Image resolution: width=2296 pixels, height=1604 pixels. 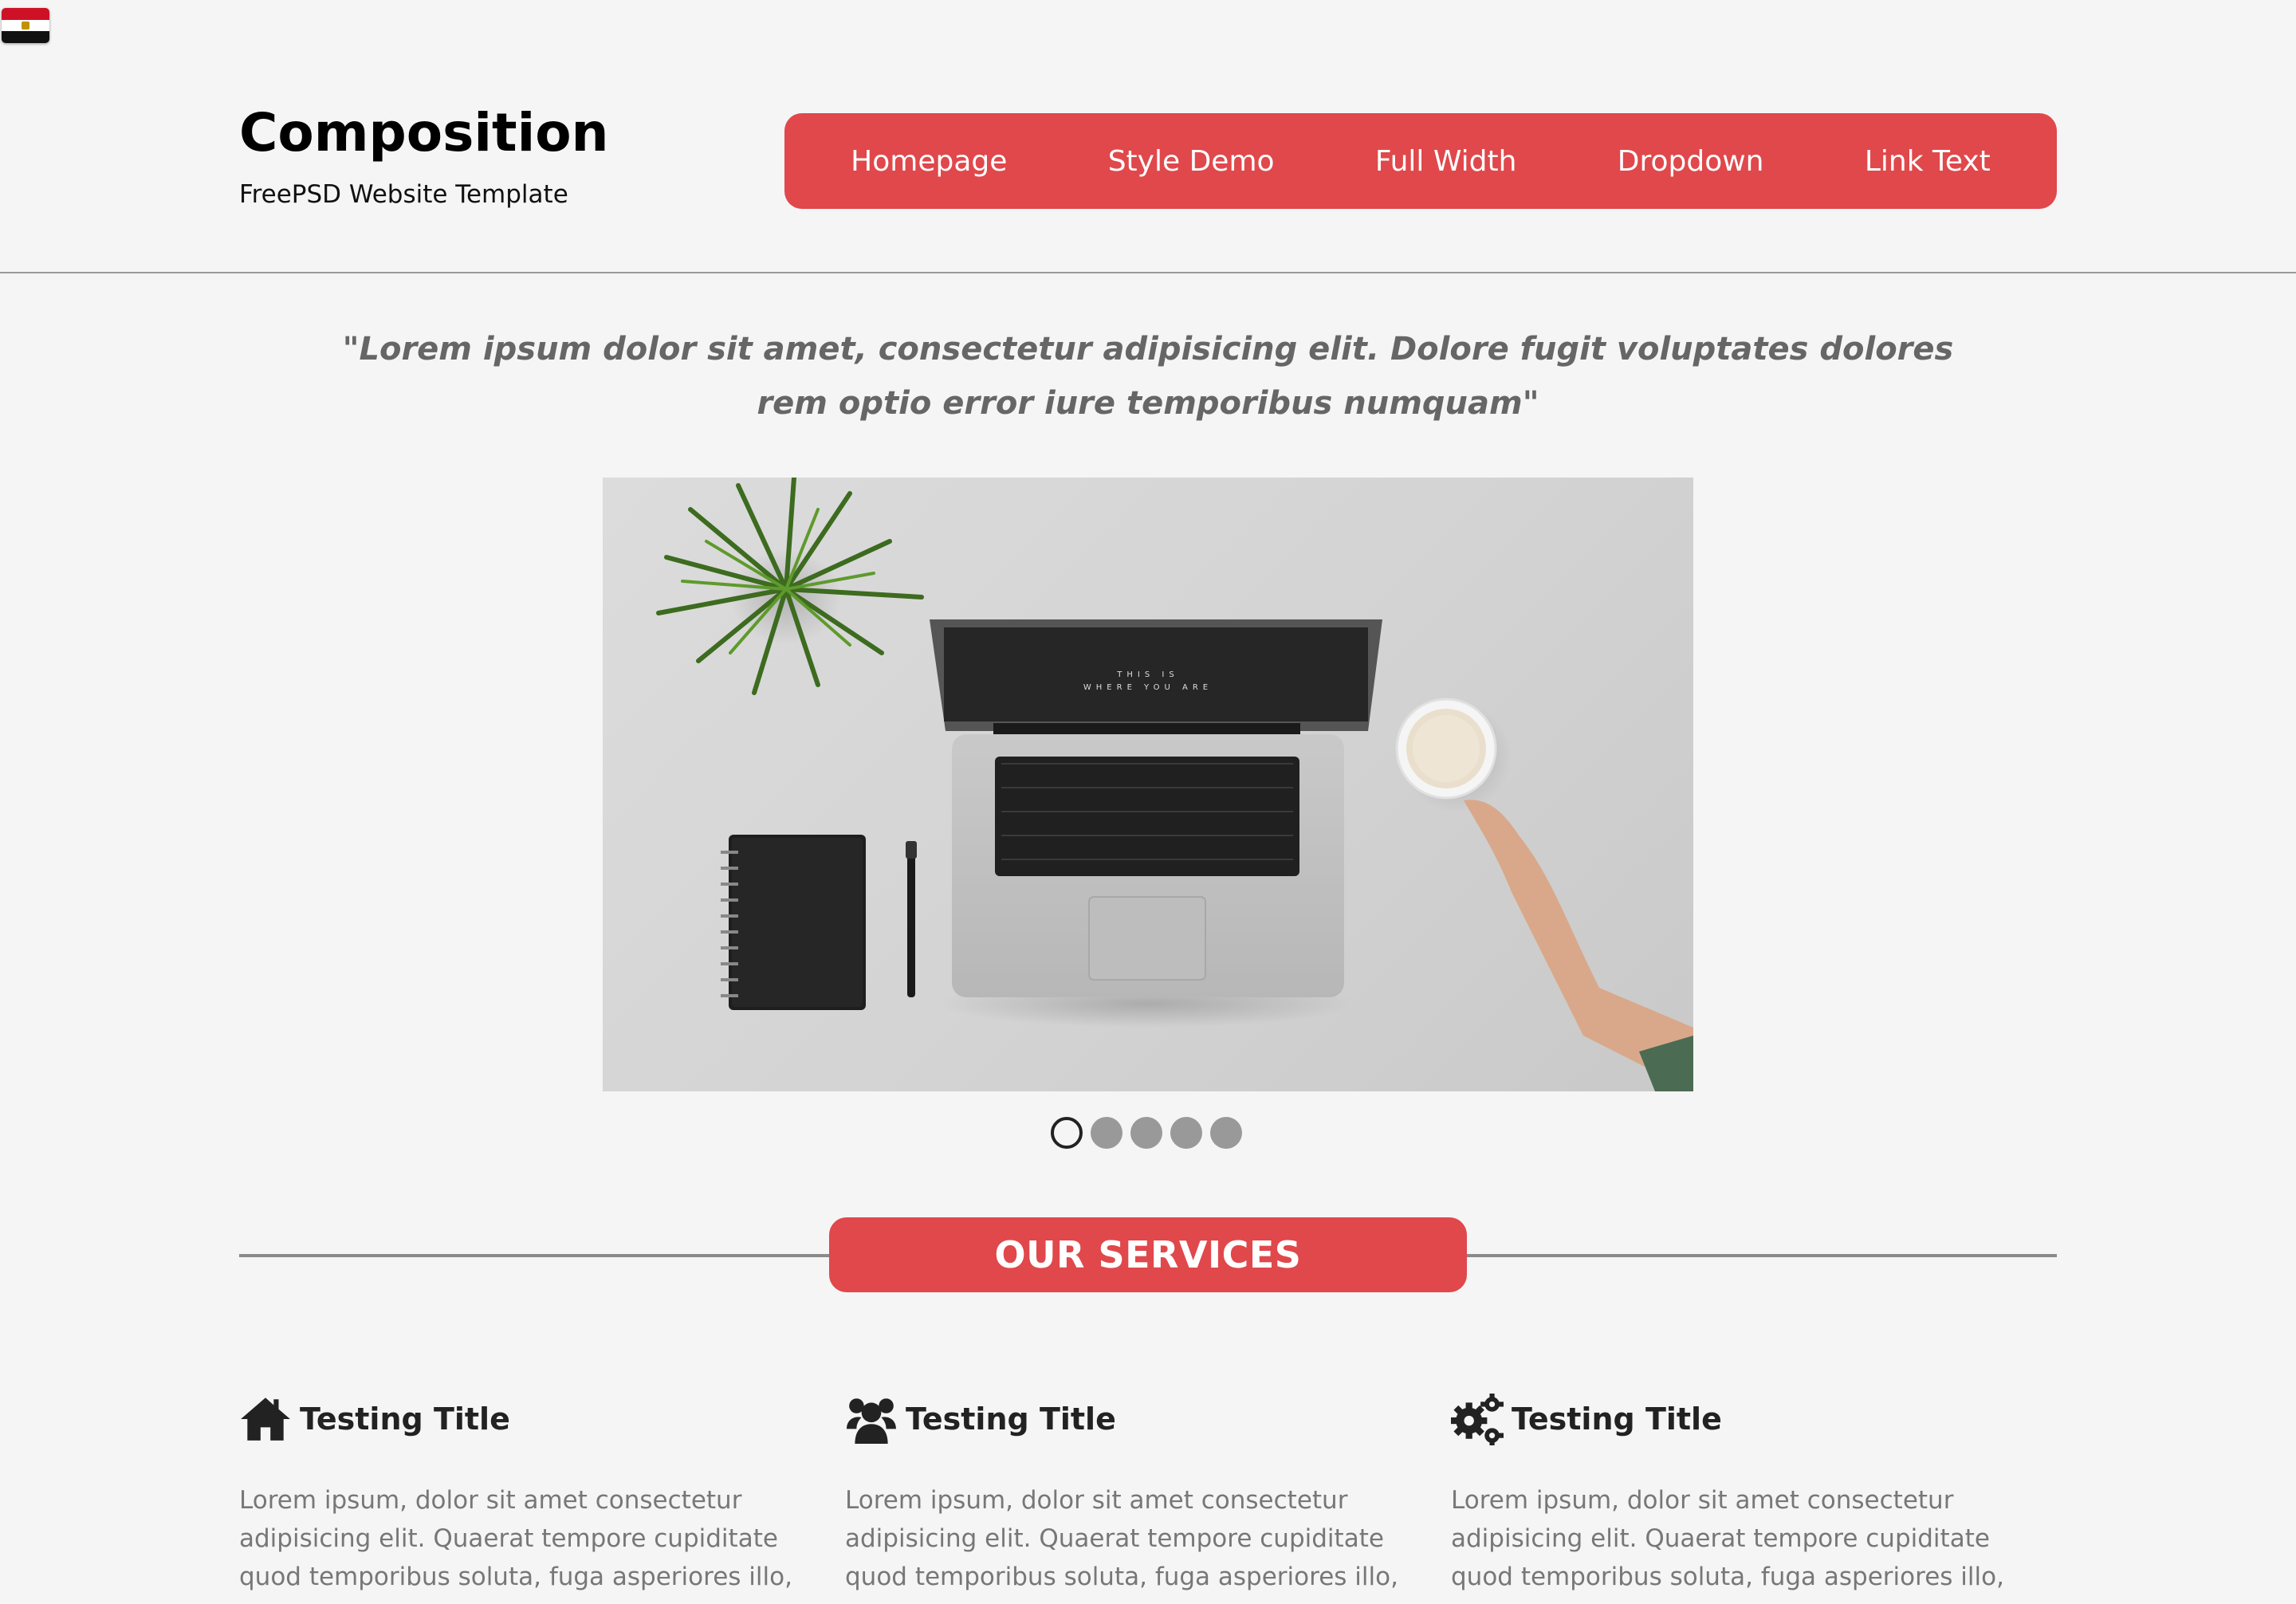 I want to click on laptop-screen-text-2: WHERE YOU ARE, so click(x=1148, y=687).